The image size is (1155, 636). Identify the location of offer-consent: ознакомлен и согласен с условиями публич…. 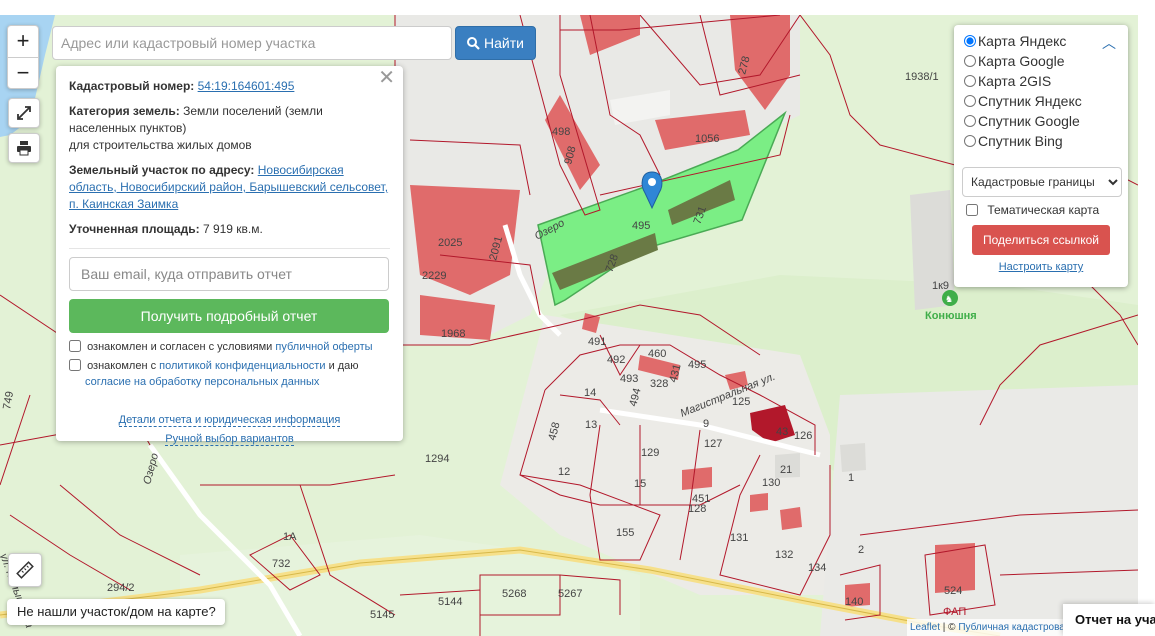
(229, 347).